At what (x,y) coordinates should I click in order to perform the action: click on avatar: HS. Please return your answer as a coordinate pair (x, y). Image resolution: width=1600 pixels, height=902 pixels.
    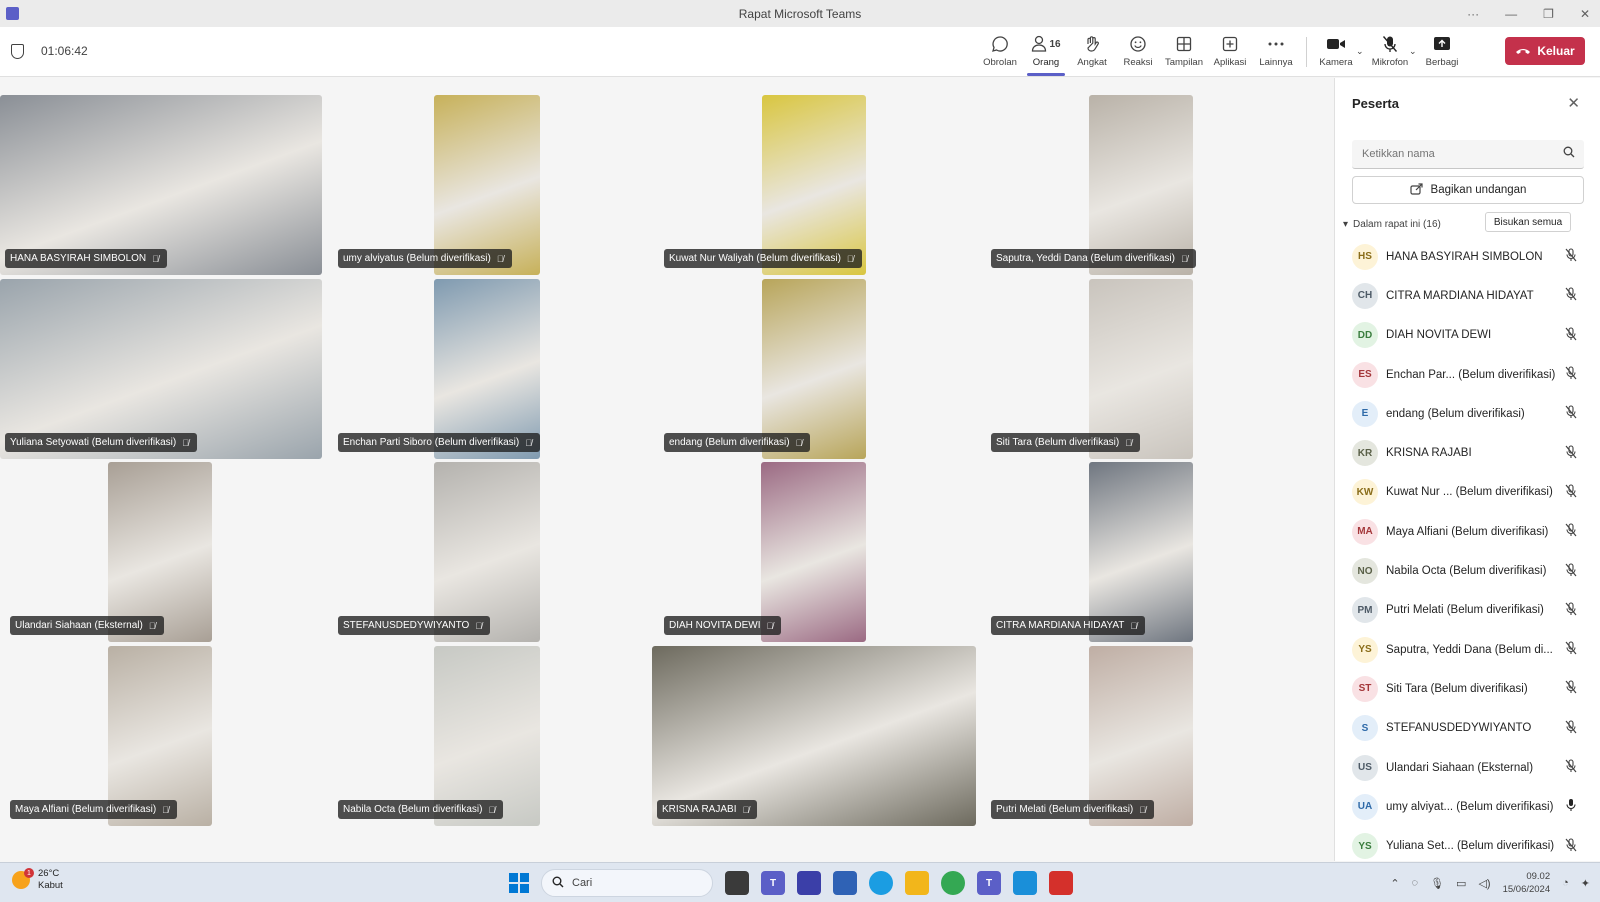
    Looking at the image, I should click on (1365, 256).